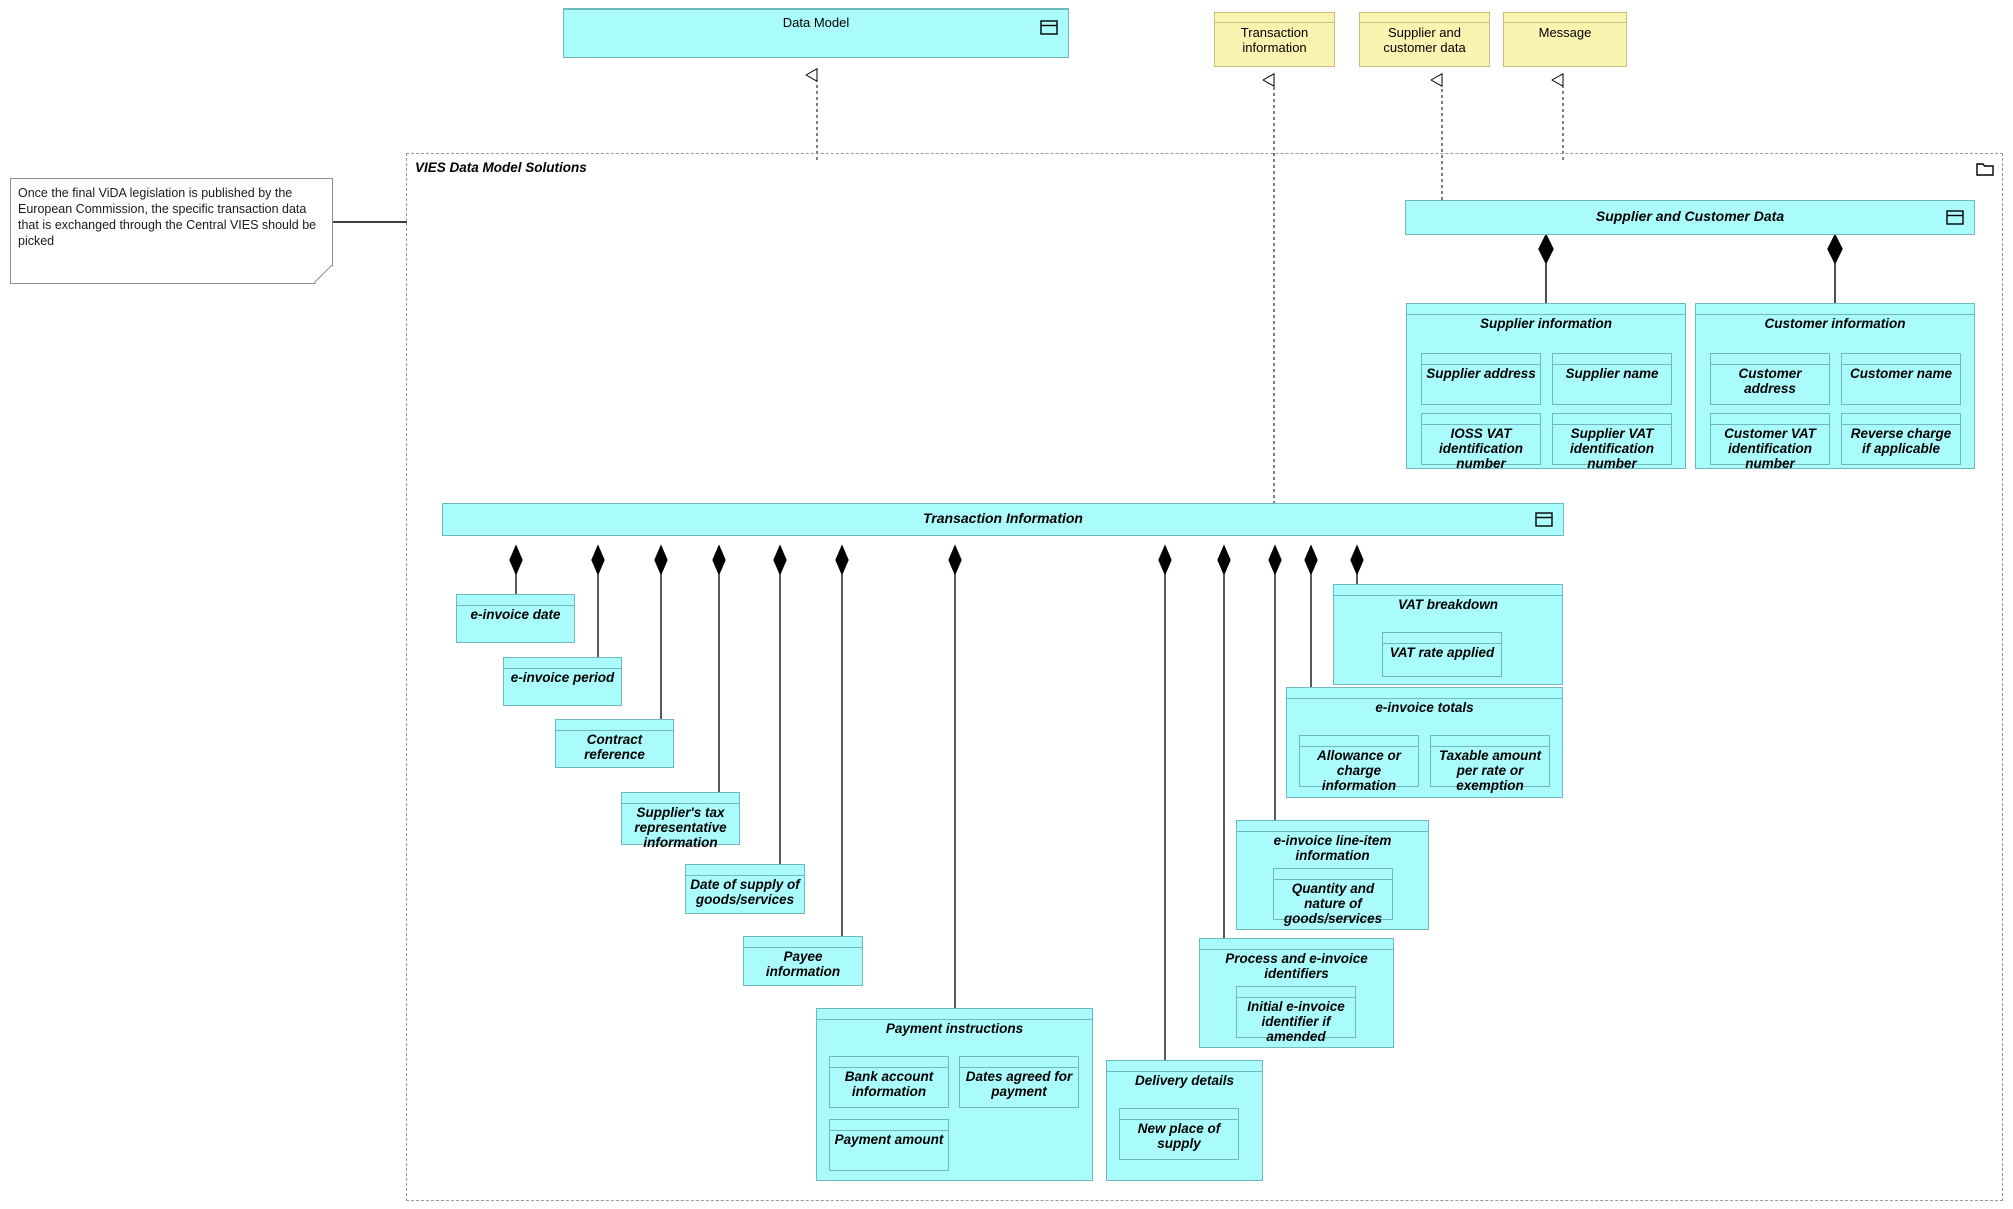 Image resolution: width=2013 pixels, height=1209 pixels. What do you see at coordinates (1442, 654) in the screenshot?
I see `attribute-vat-rate-applied: VAT rate applied` at bounding box center [1442, 654].